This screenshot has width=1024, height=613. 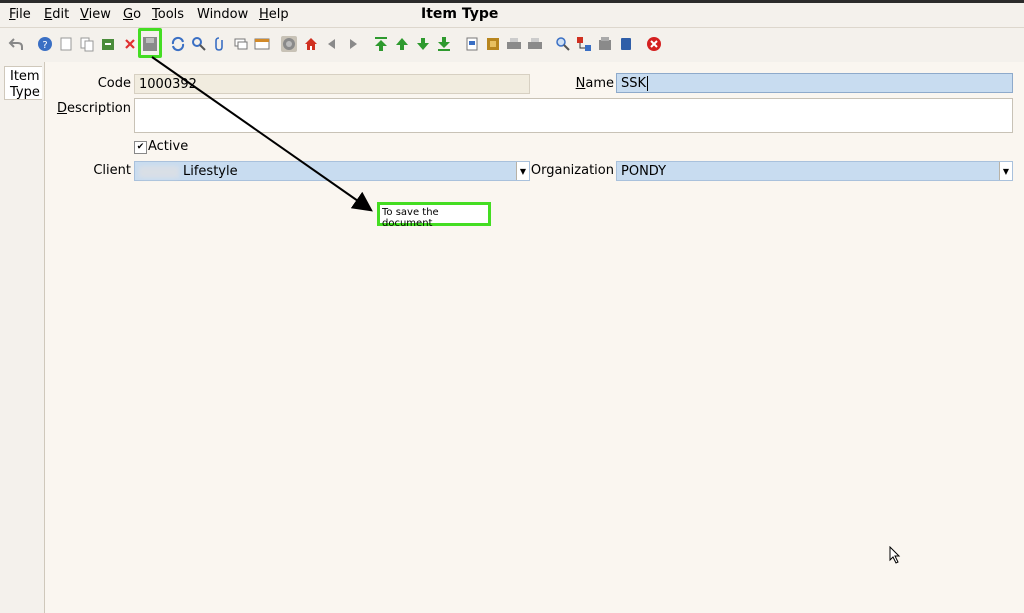 What do you see at coordinates (22, 337) in the screenshot?
I see `tab-strip: Item Type` at bounding box center [22, 337].